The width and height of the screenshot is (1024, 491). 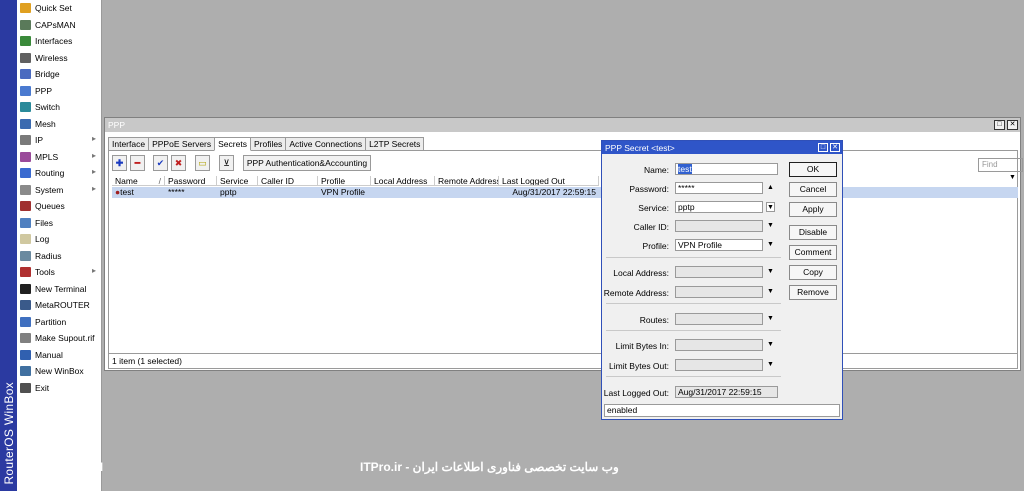 What do you see at coordinates (640, 147) in the screenshot?
I see `dialog-title: PPP Secret <test>` at bounding box center [640, 147].